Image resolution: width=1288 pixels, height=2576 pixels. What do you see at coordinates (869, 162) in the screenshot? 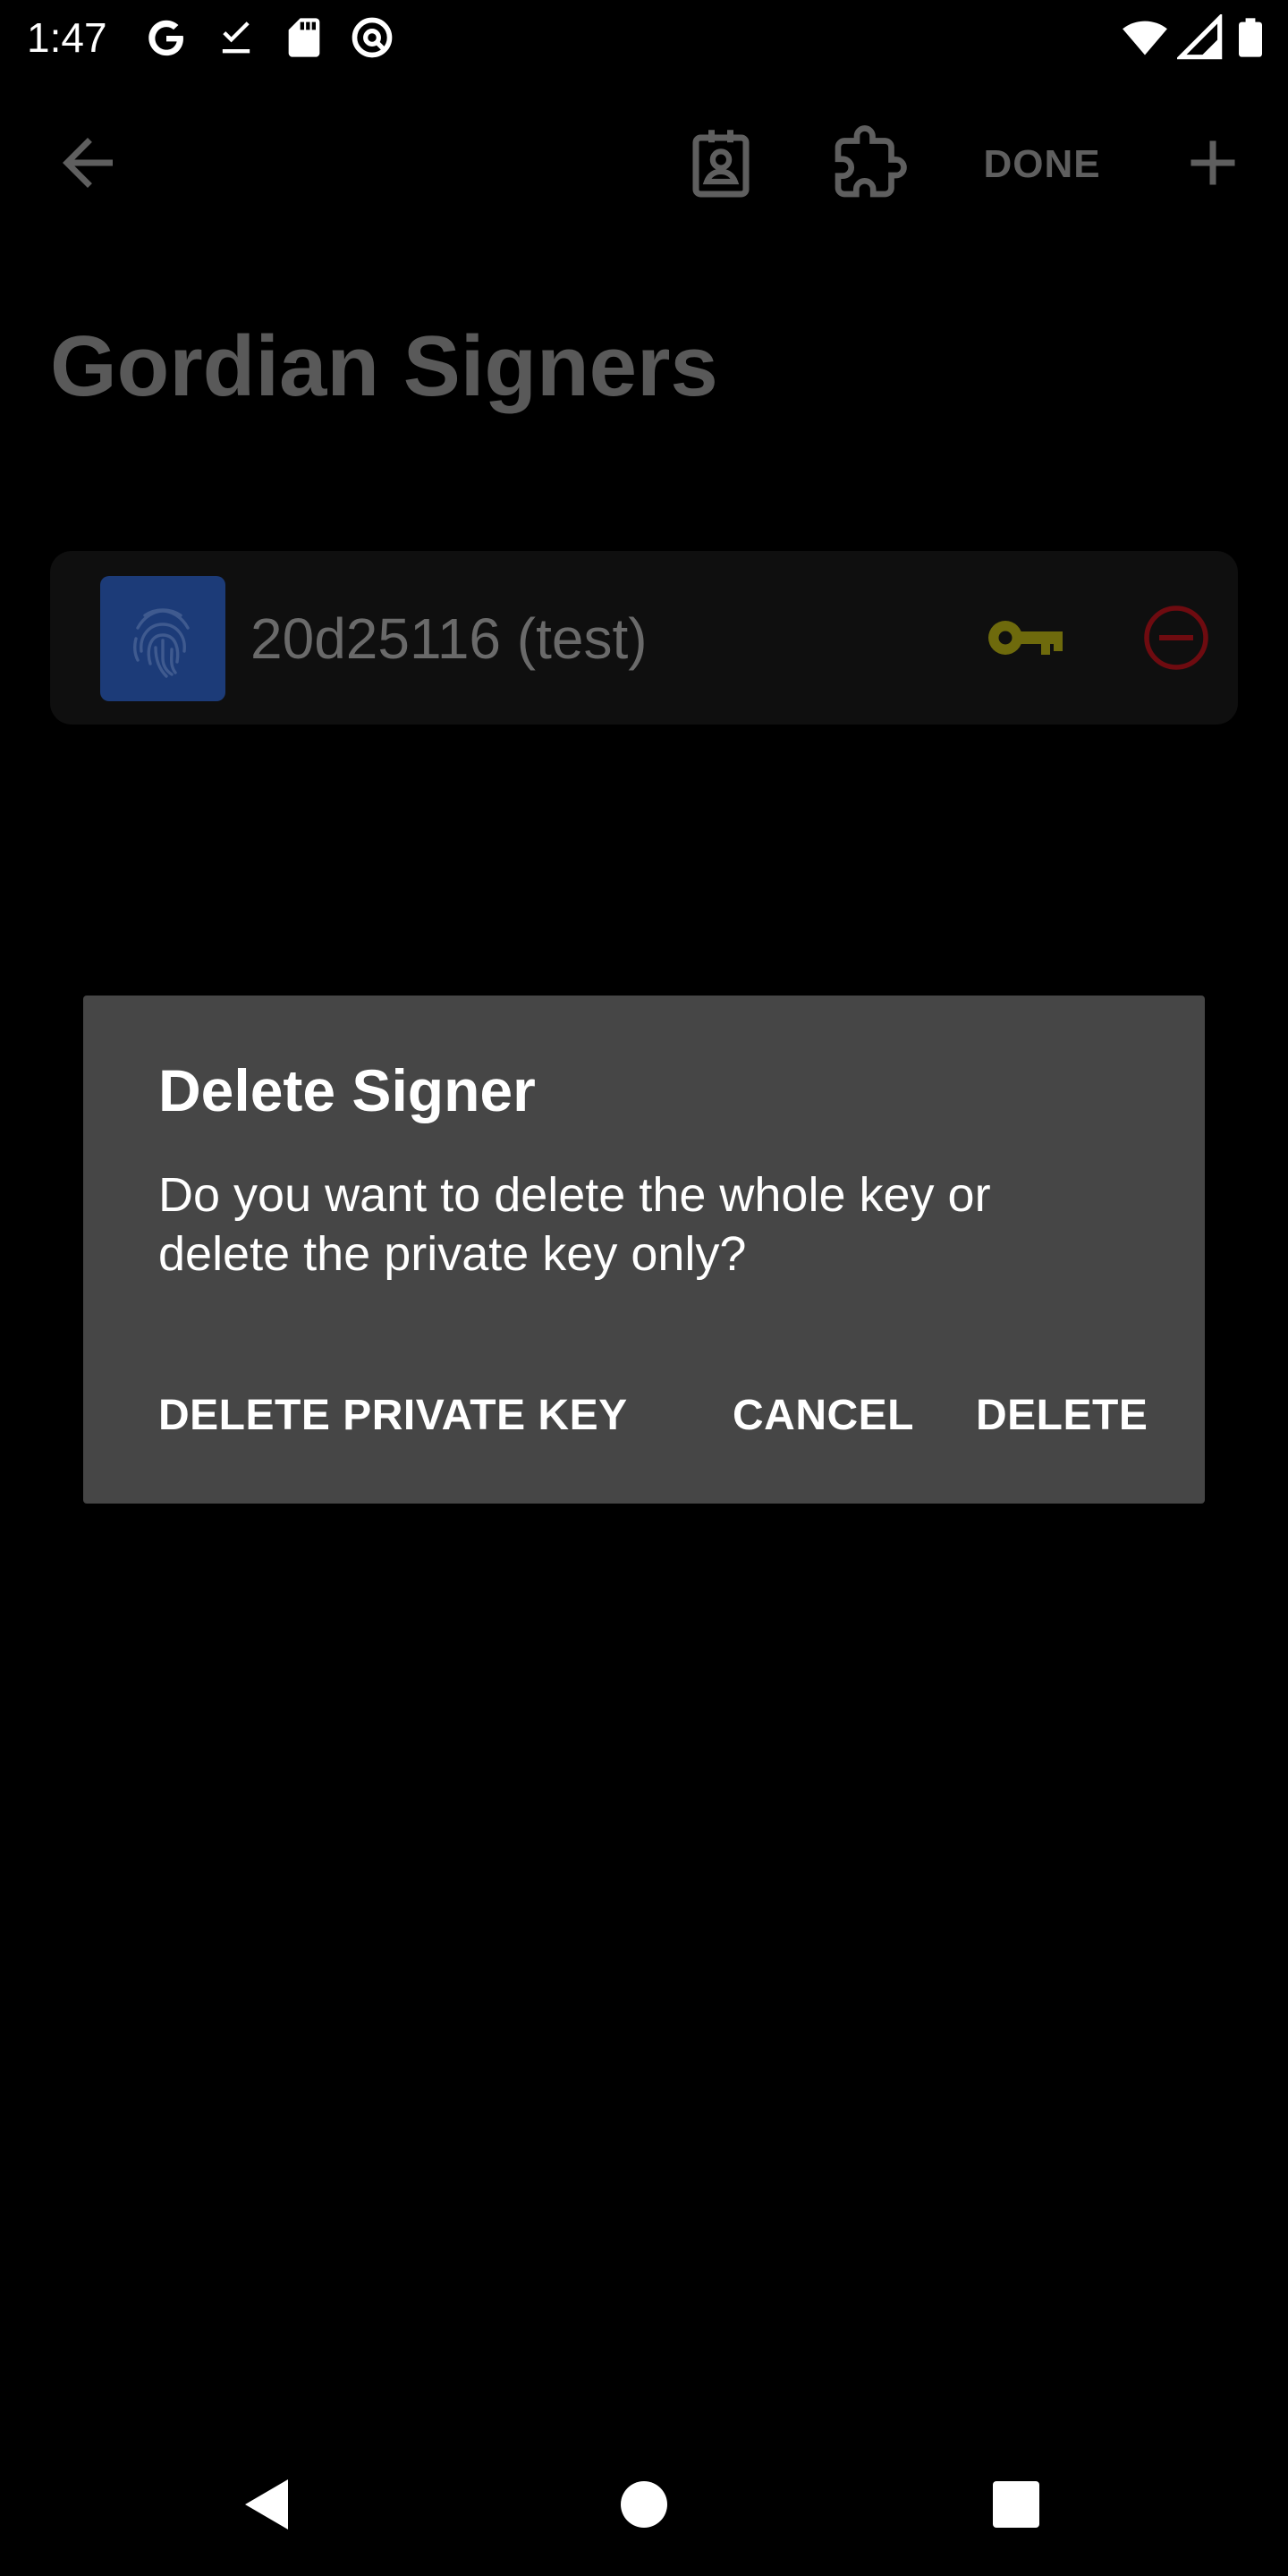
I see `puzzle-icon` at bounding box center [869, 162].